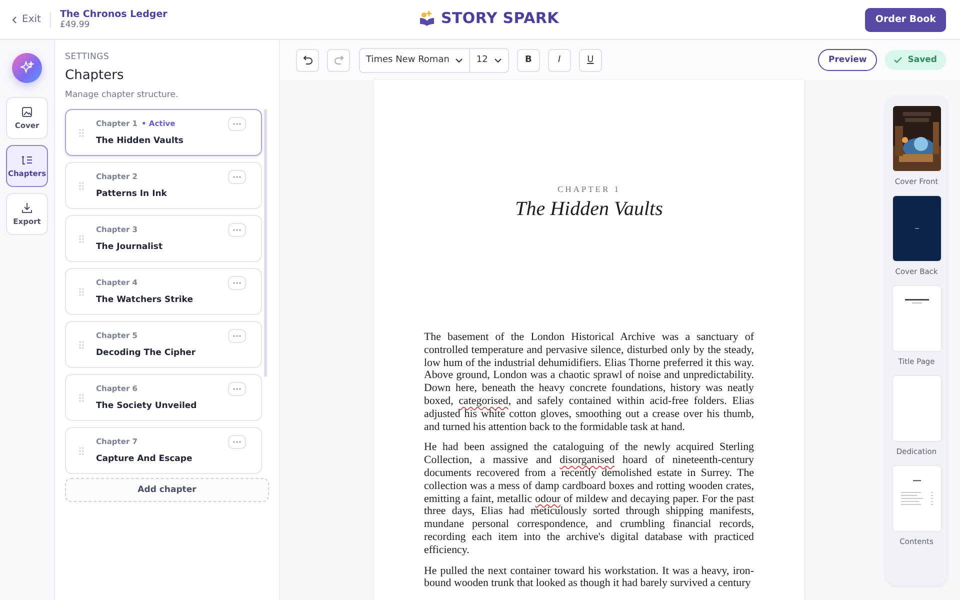  I want to click on checkmark-icon, so click(898, 60).